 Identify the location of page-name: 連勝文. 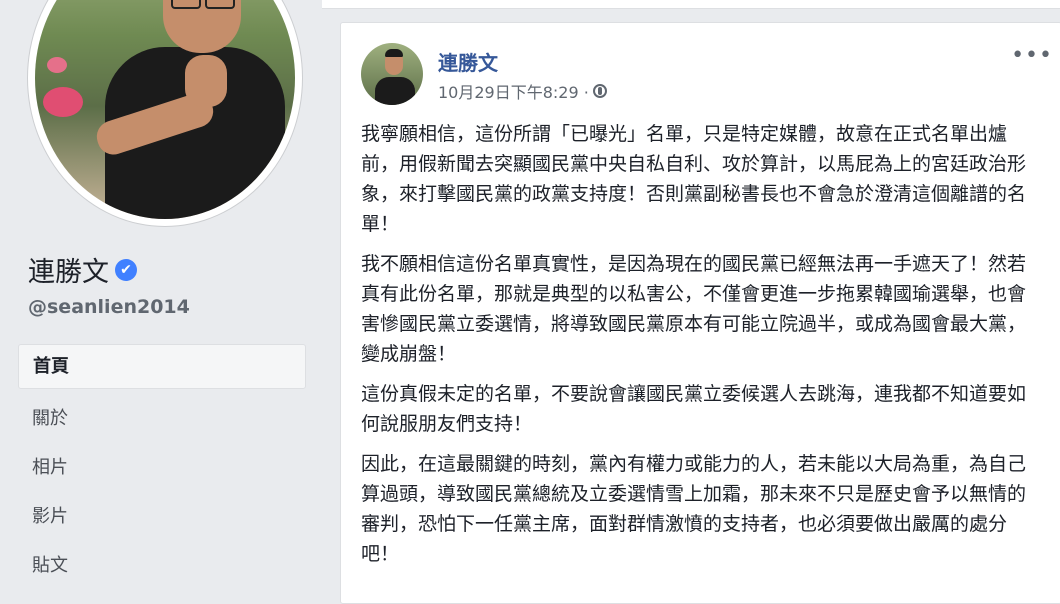
(68, 269).